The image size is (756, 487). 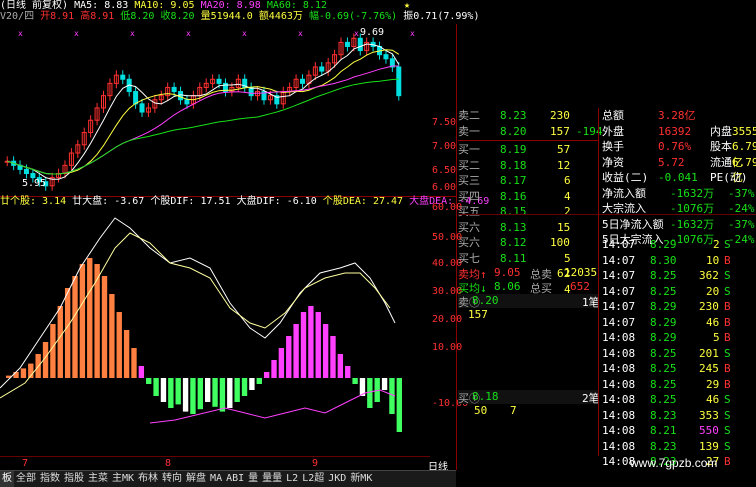 I want to click on tab-12: 量量, so click(x=272, y=479).